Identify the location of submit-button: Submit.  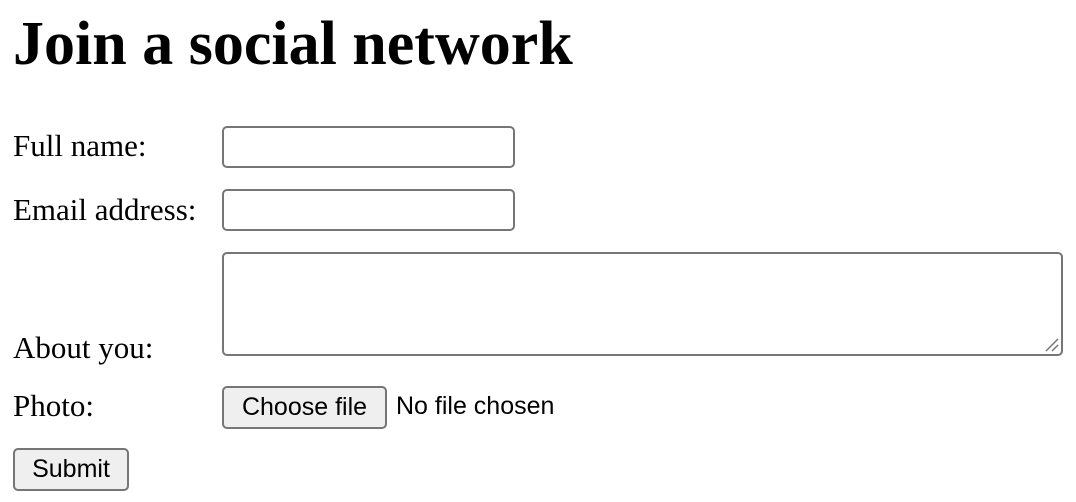
(71, 469).